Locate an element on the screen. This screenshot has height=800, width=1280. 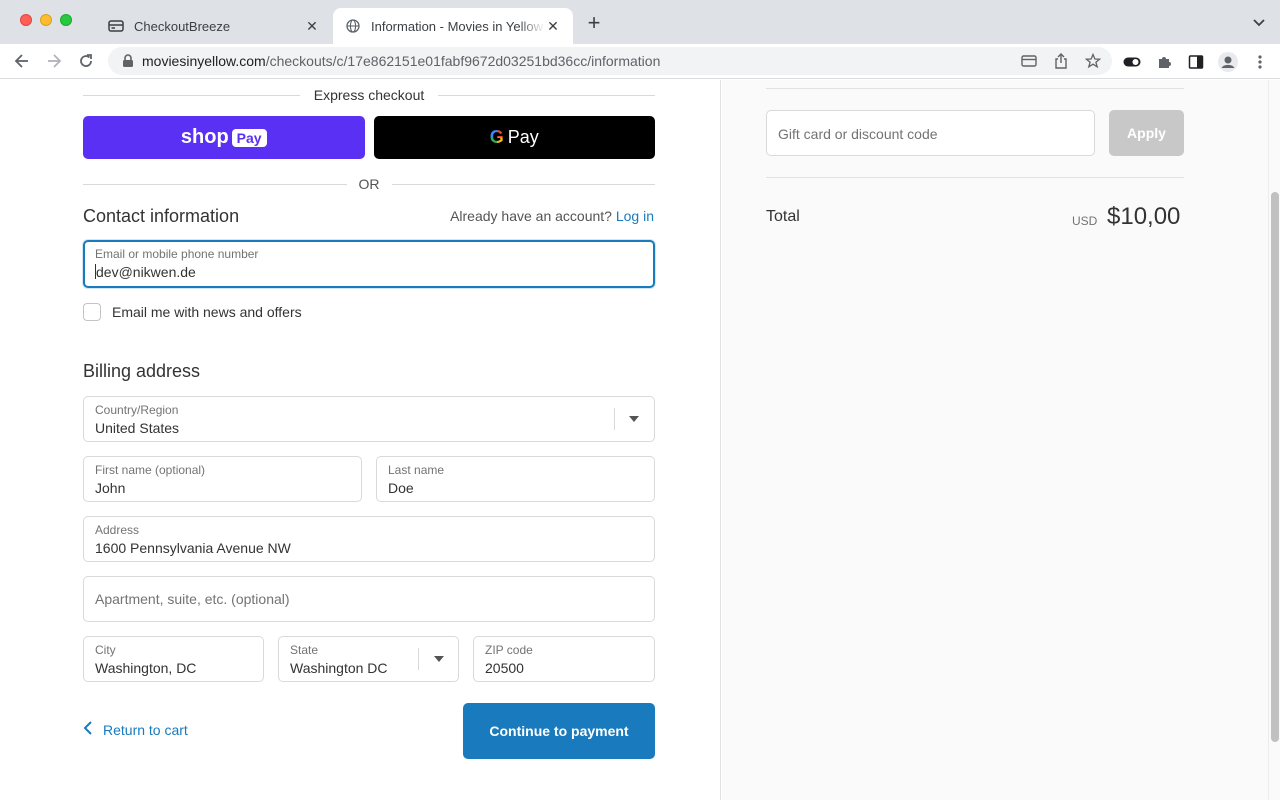
email-field-value: dev@nikwen.de is located at coordinates (146, 272).